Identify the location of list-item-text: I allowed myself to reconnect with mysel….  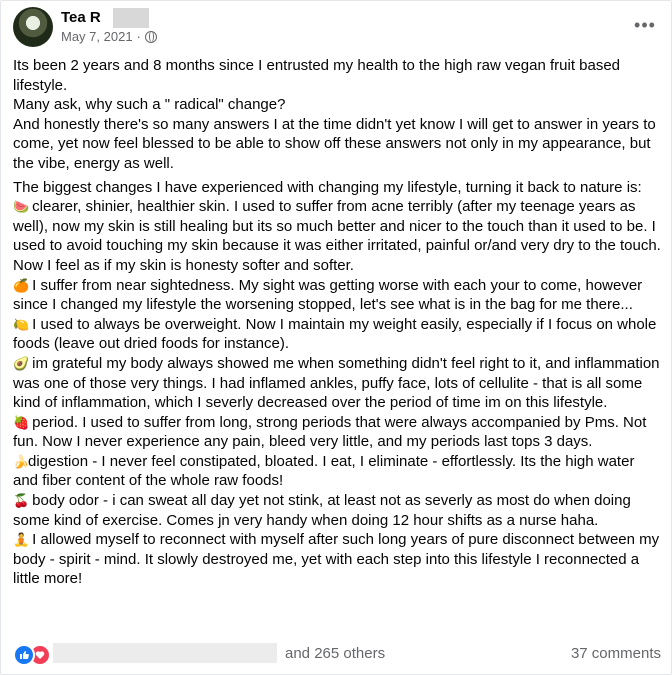
(336, 559).